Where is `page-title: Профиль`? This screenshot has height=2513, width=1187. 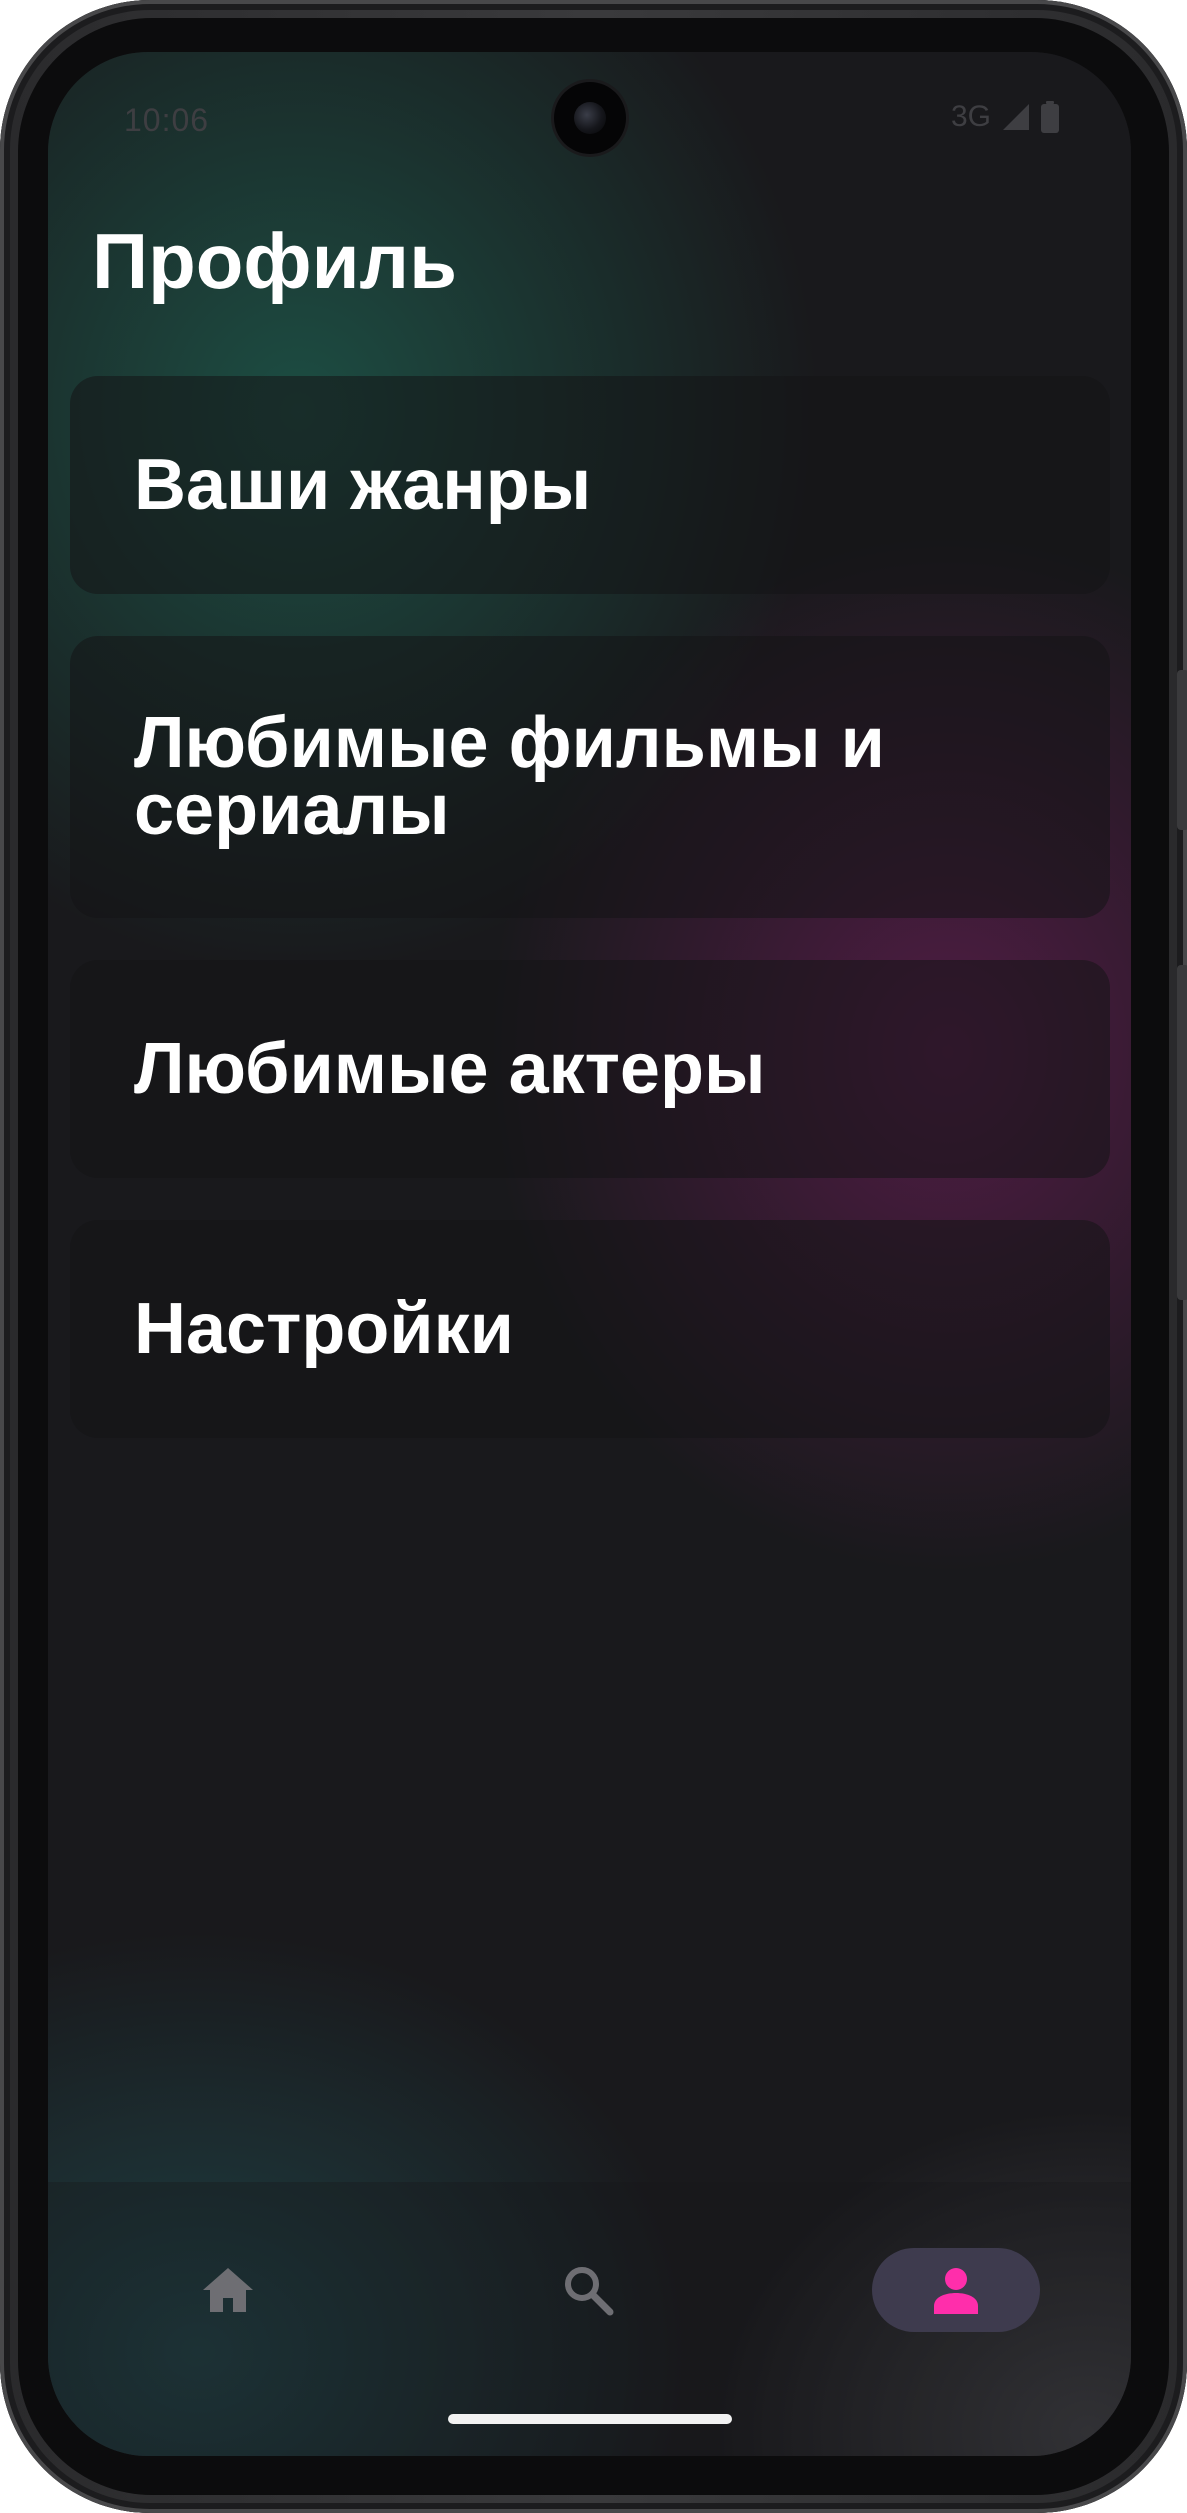 page-title: Профиль is located at coordinates (275, 261).